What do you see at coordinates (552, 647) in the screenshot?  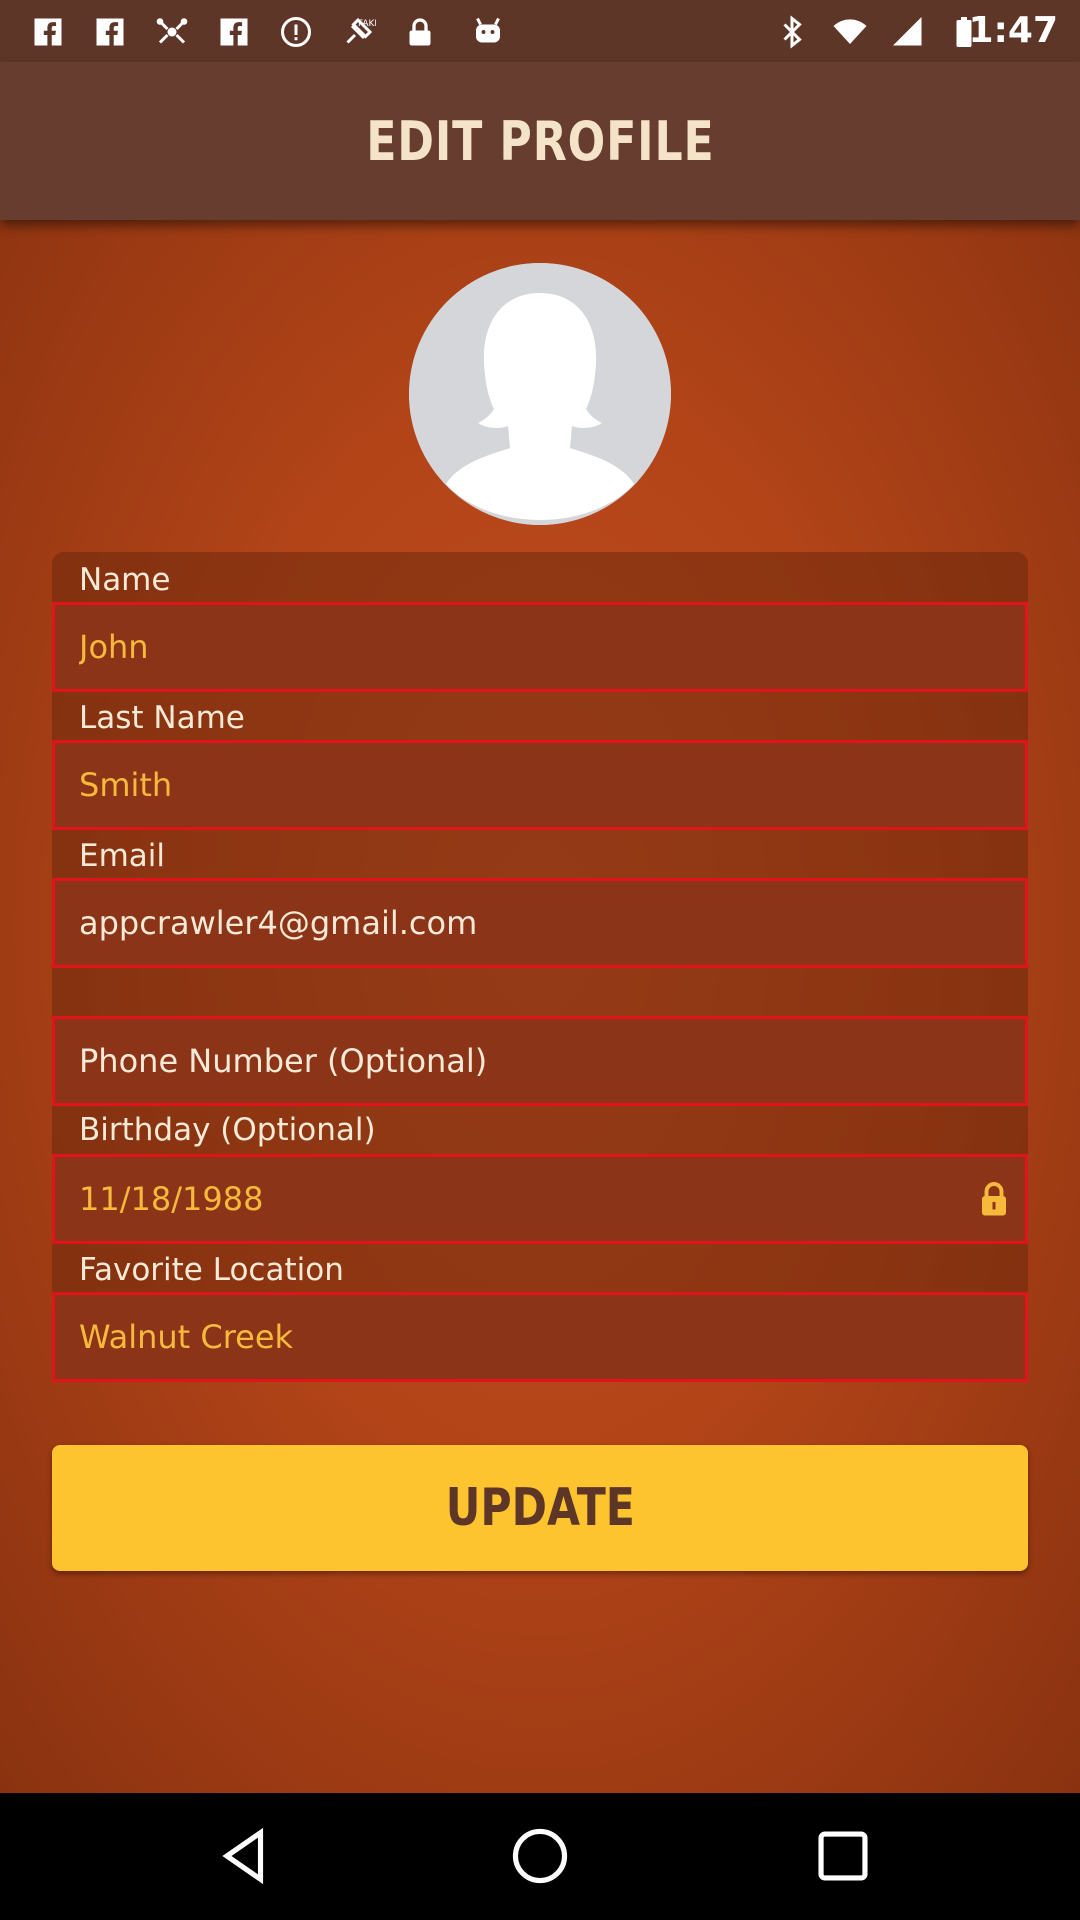 I see `name-input` at bounding box center [552, 647].